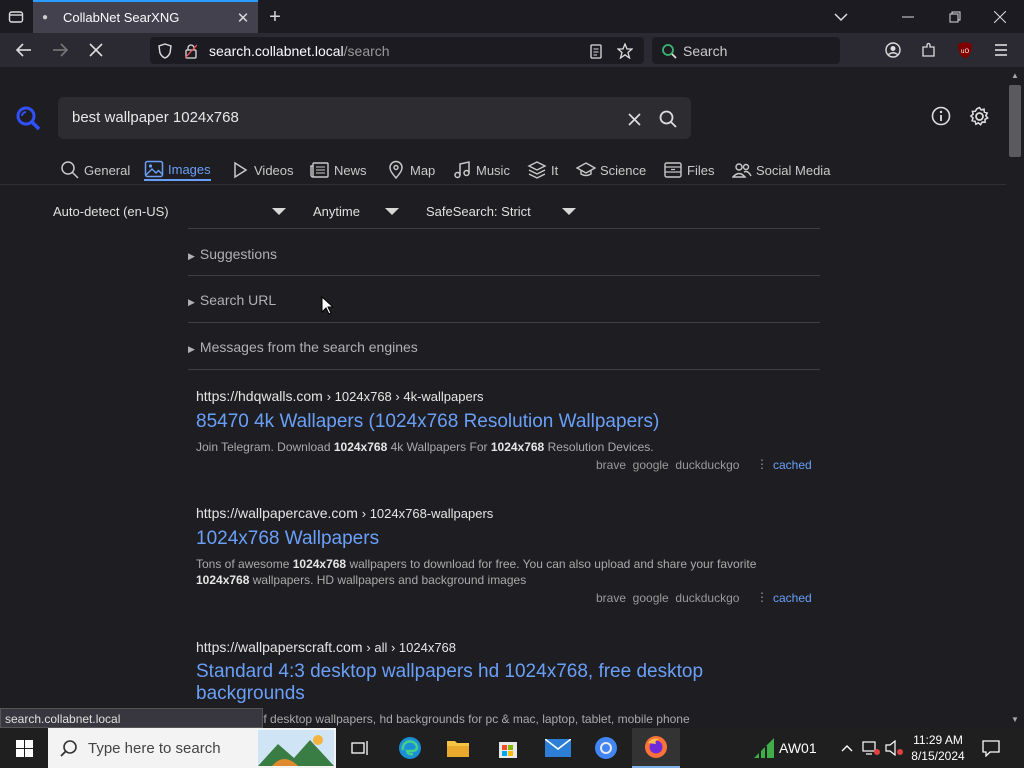 The image size is (1024, 768). I want to click on tab-images-label: Images, so click(189, 169).